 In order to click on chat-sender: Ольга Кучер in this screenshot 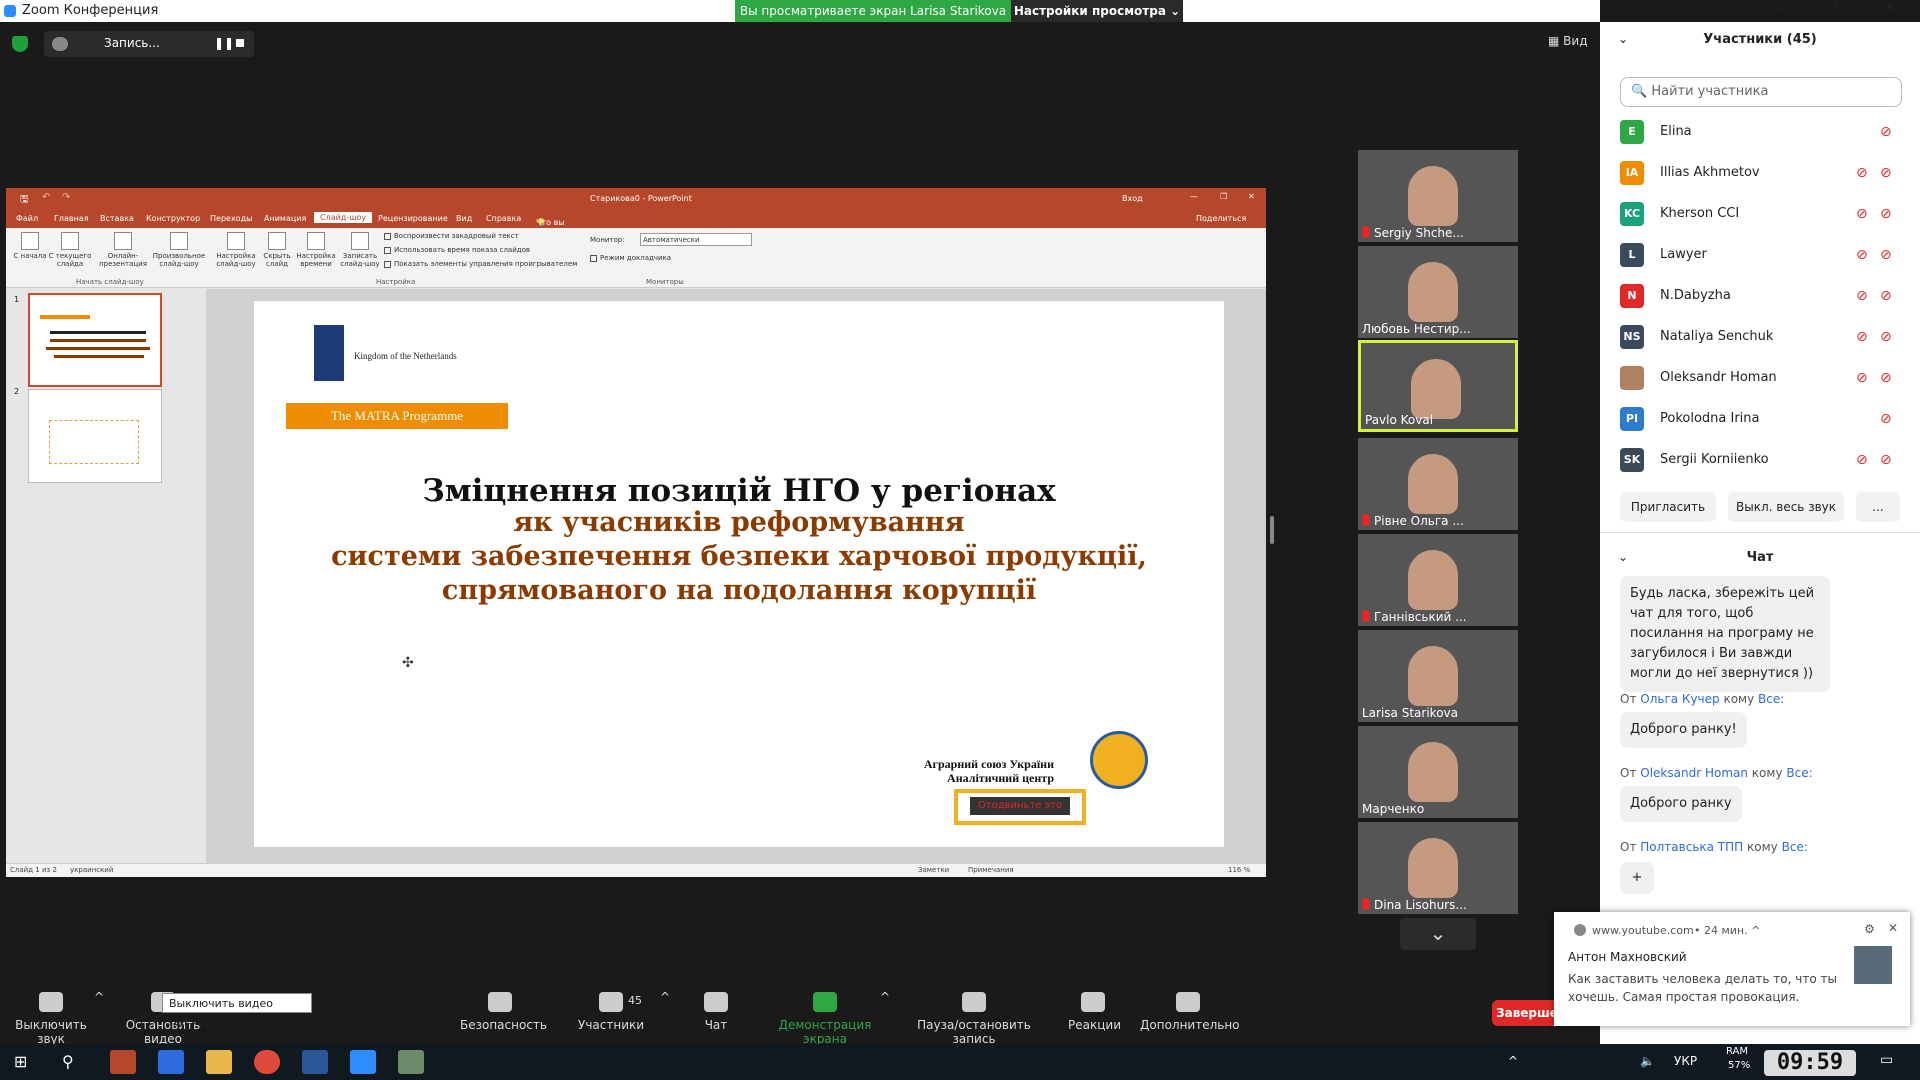, I will do `click(1680, 699)`.